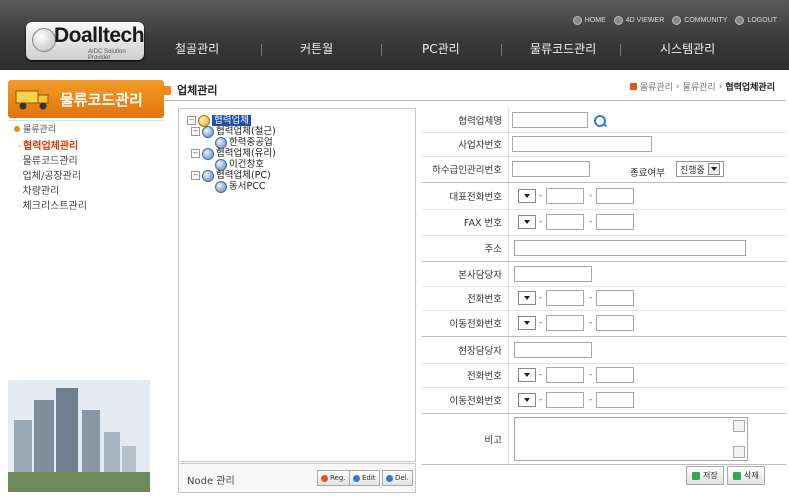 This screenshot has height=504, width=789. Describe the element at coordinates (493, 249) in the screenshot. I see `address-label: 주소` at that location.